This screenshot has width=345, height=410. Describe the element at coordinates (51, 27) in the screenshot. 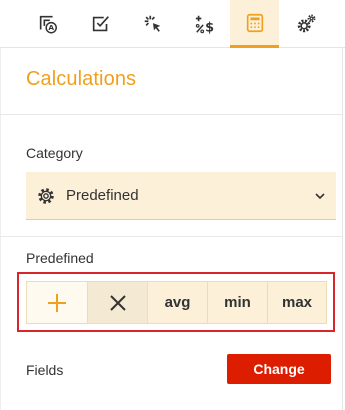

I see `svg-text: A` at that location.